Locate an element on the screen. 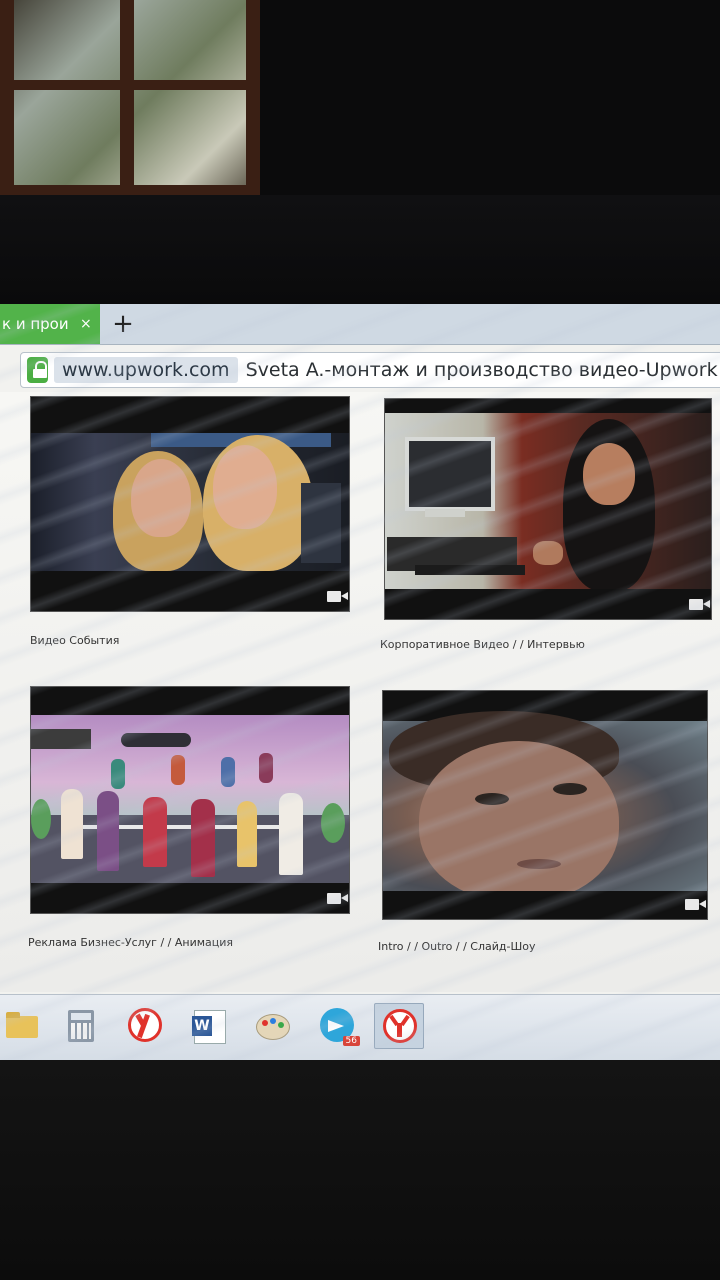 The image size is (720, 1280). taskbar-yandex-active is located at coordinates (399, 1026).